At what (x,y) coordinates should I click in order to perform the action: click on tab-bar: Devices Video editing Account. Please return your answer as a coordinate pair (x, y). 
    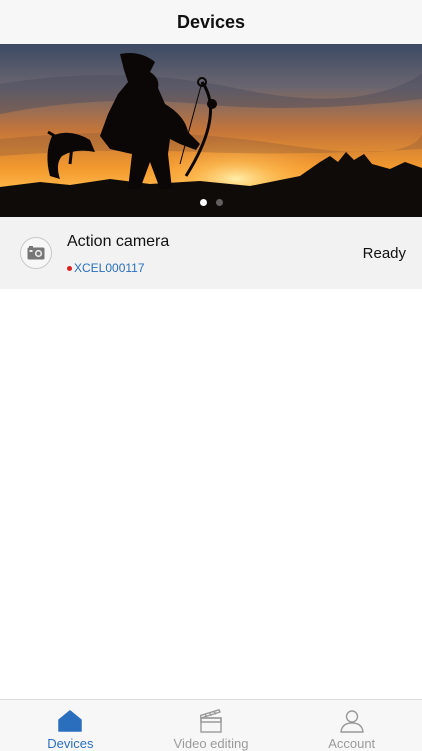
    Looking at the image, I should click on (211, 725).